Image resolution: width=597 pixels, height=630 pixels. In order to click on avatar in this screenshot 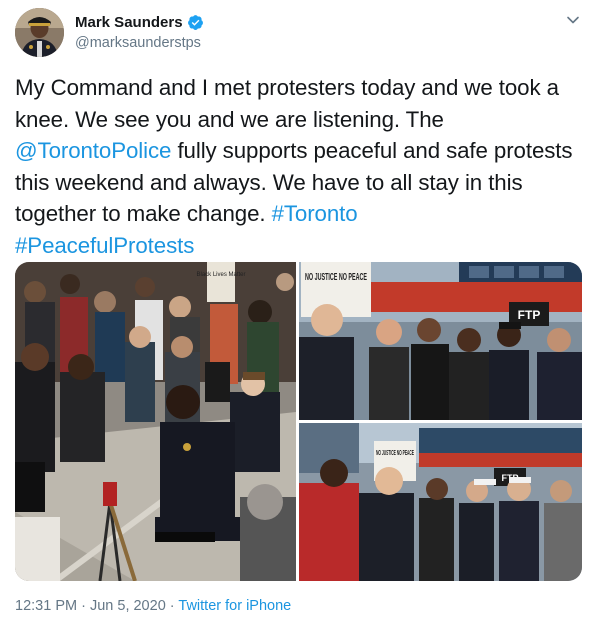, I will do `click(39, 32)`.